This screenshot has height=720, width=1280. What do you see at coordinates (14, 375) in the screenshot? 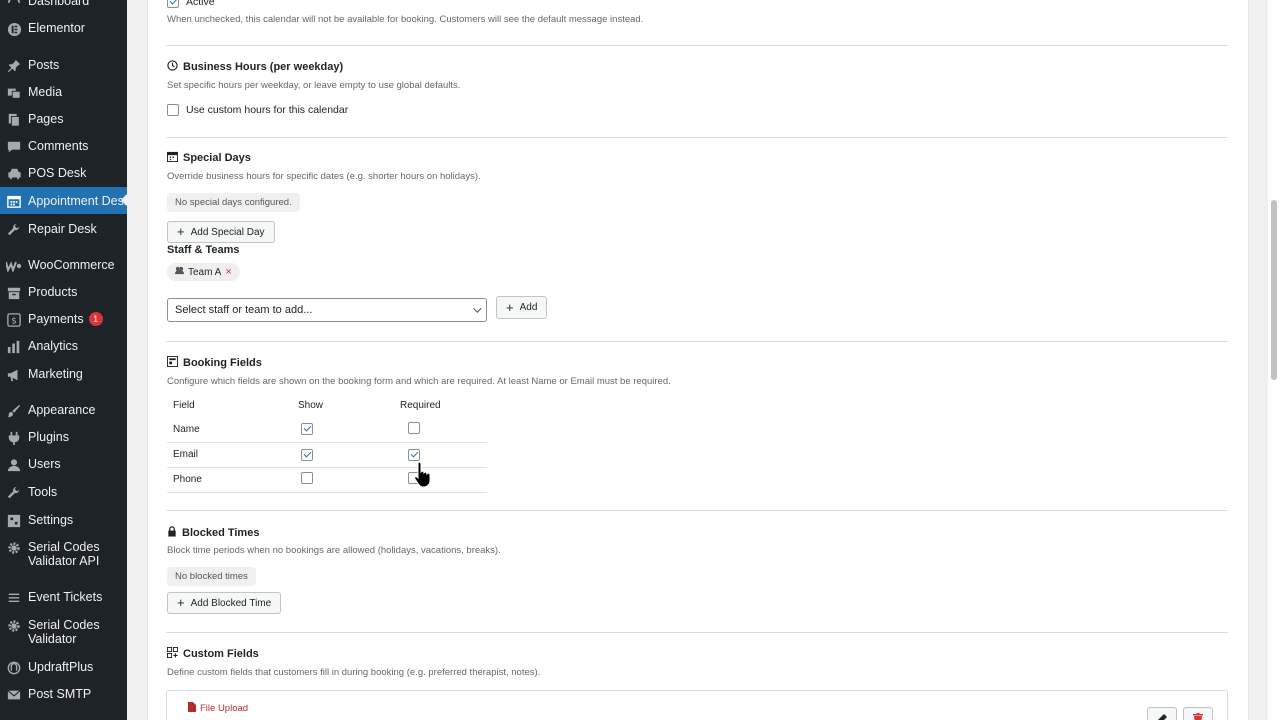
I see `megaphone-icon` at bounding box center [14, 375].